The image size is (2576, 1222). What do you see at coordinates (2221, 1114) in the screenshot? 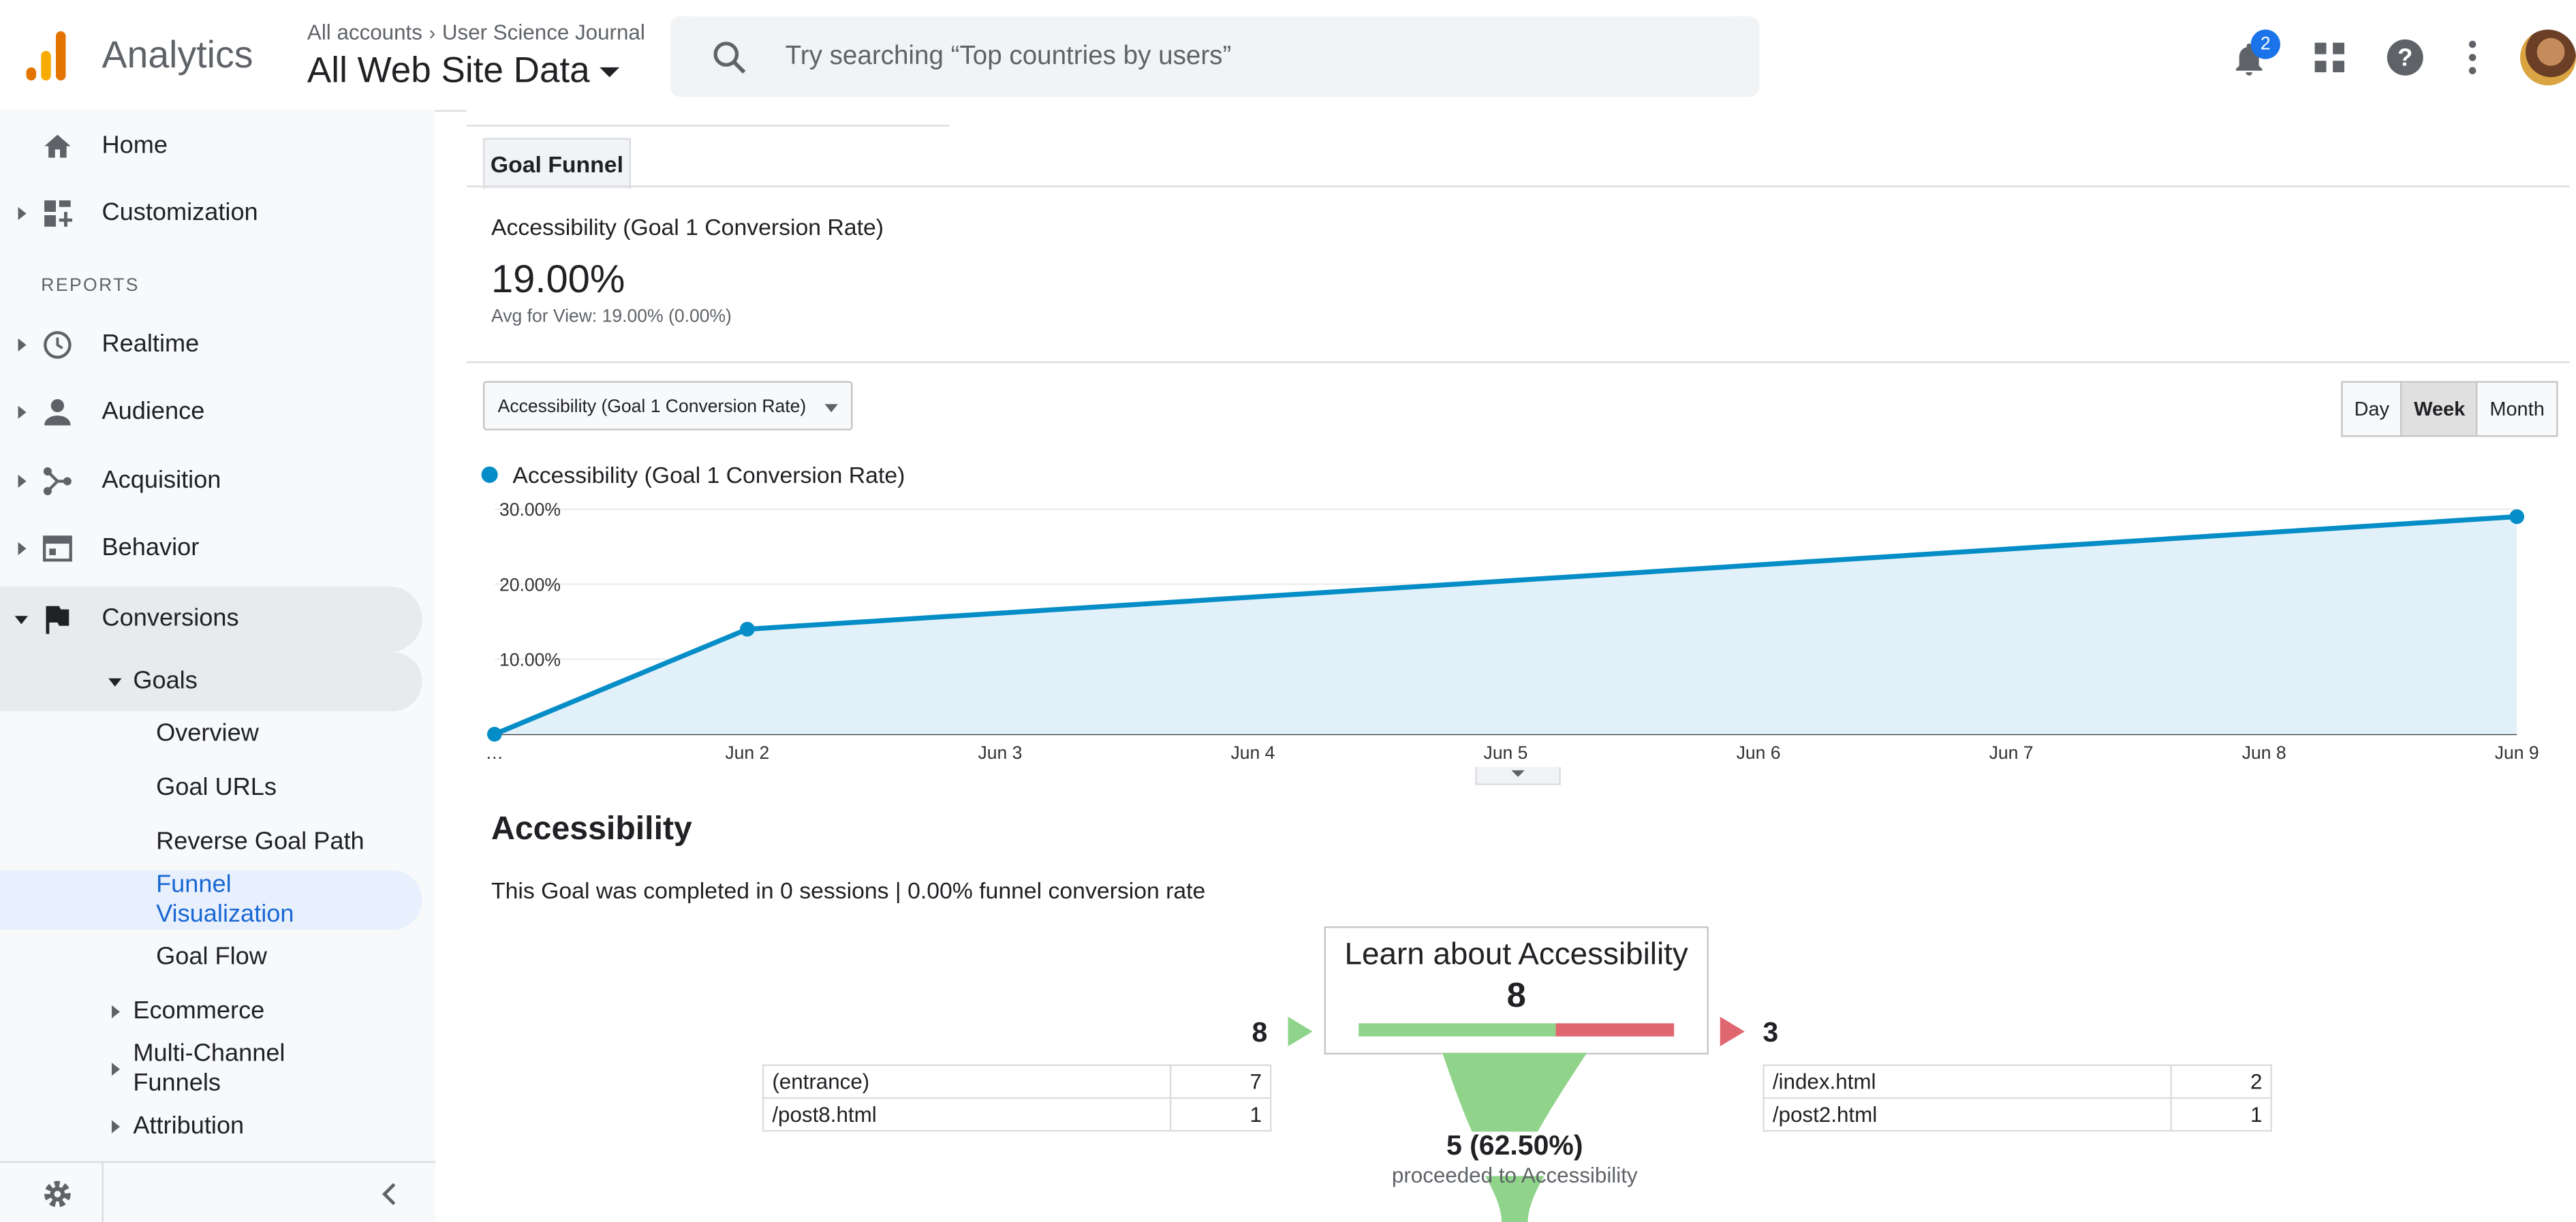
I see `exit-count: 1` at bounding box center [2221, 1114].